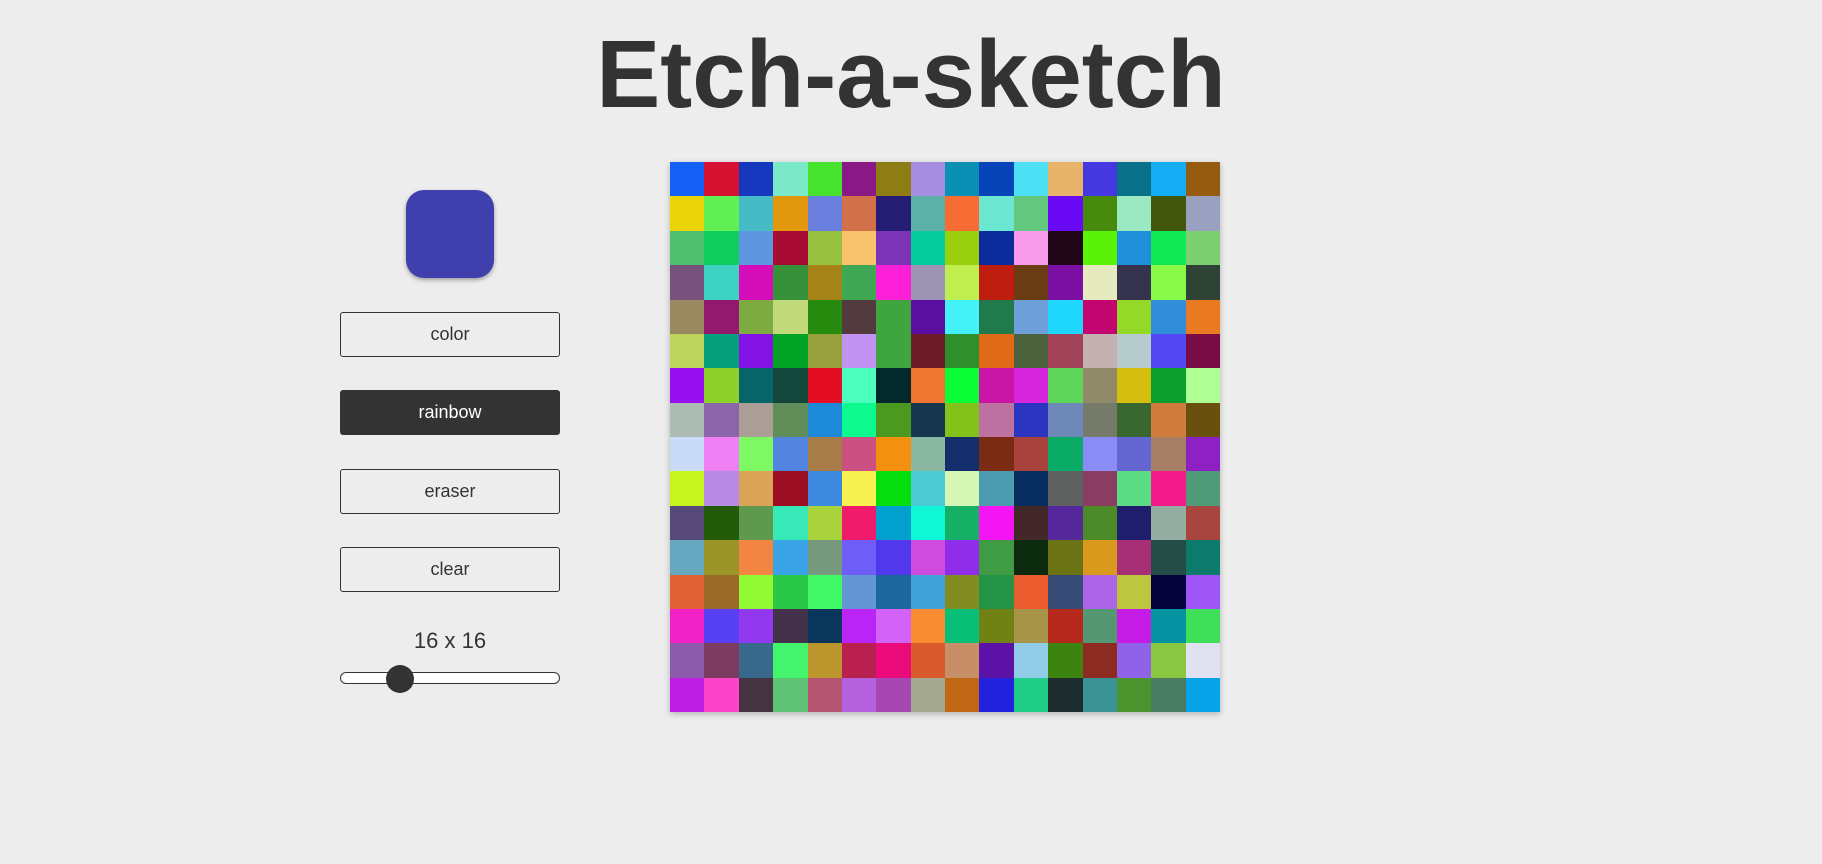  I want to click on color-button: color, so click(450, 334).